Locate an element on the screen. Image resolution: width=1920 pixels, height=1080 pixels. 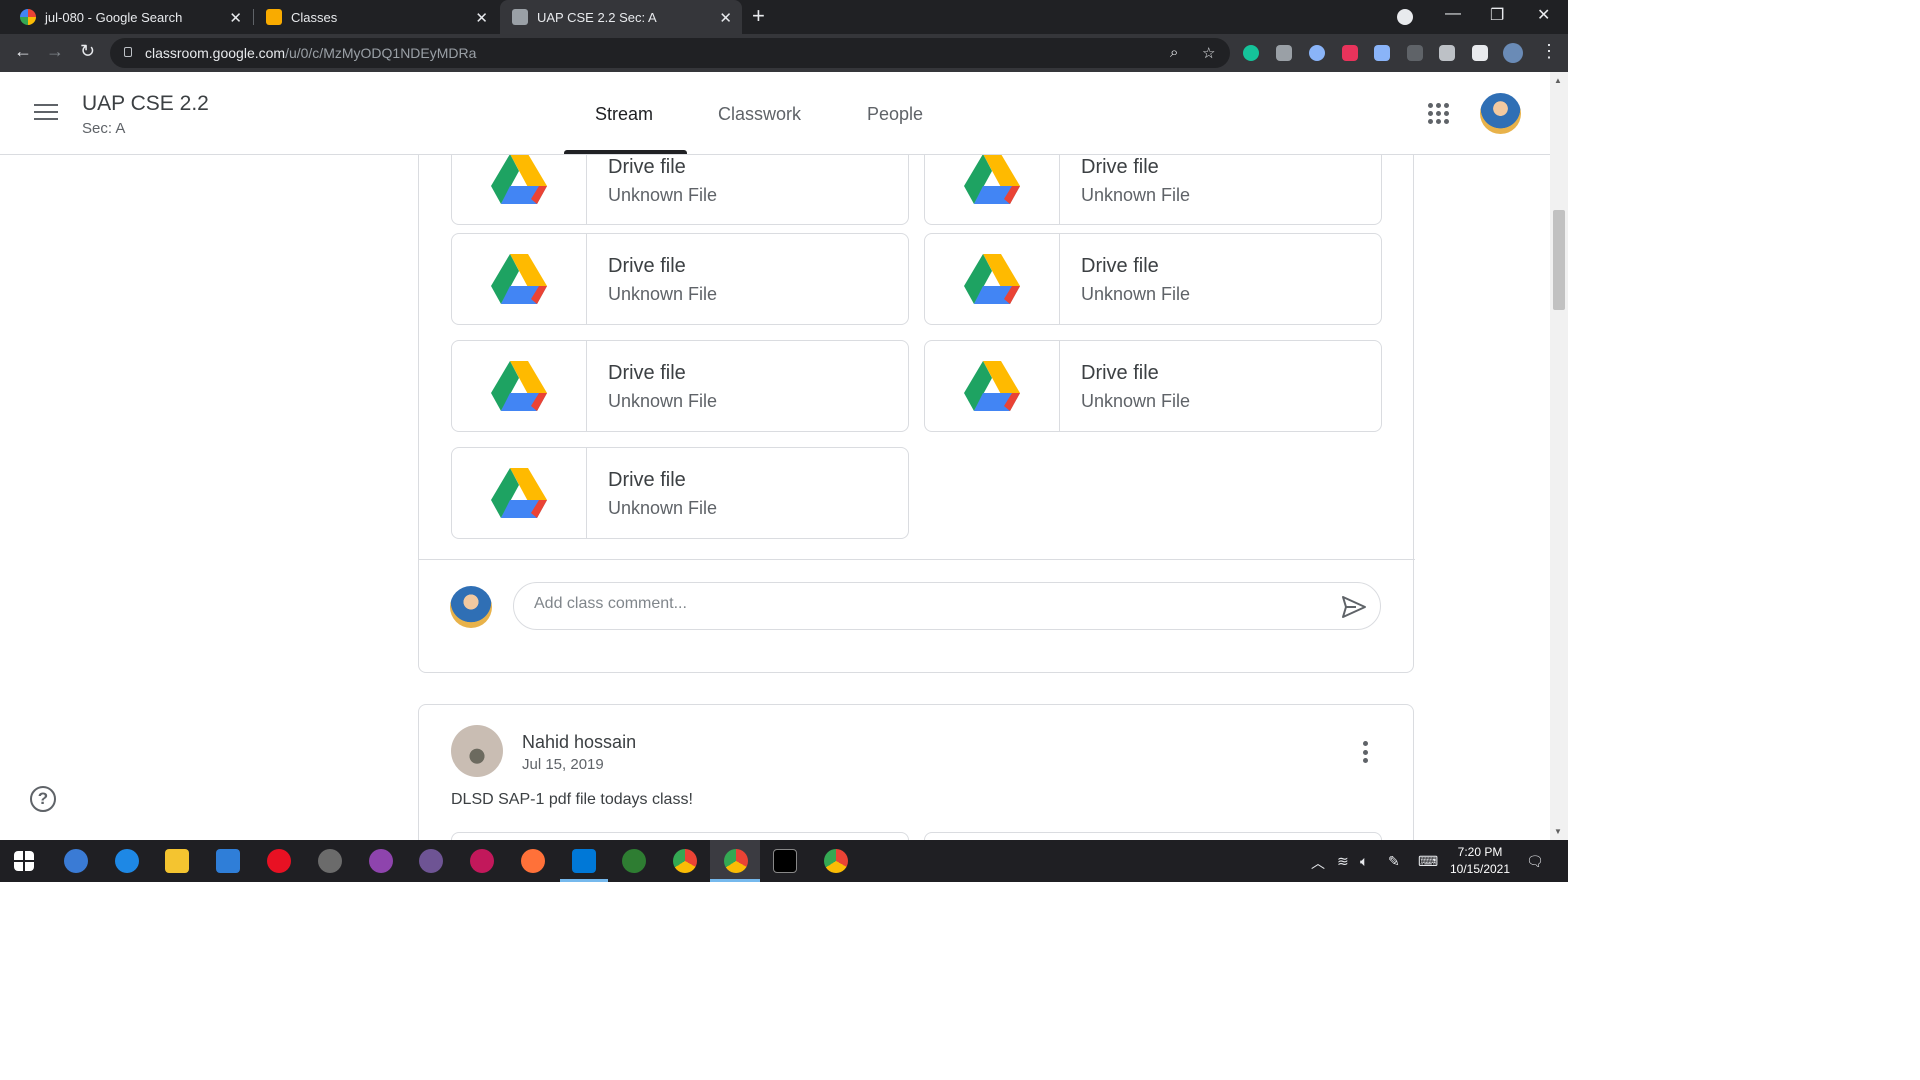
bookmark-star-icon: ☆ is located at coordinates (1208, 53).